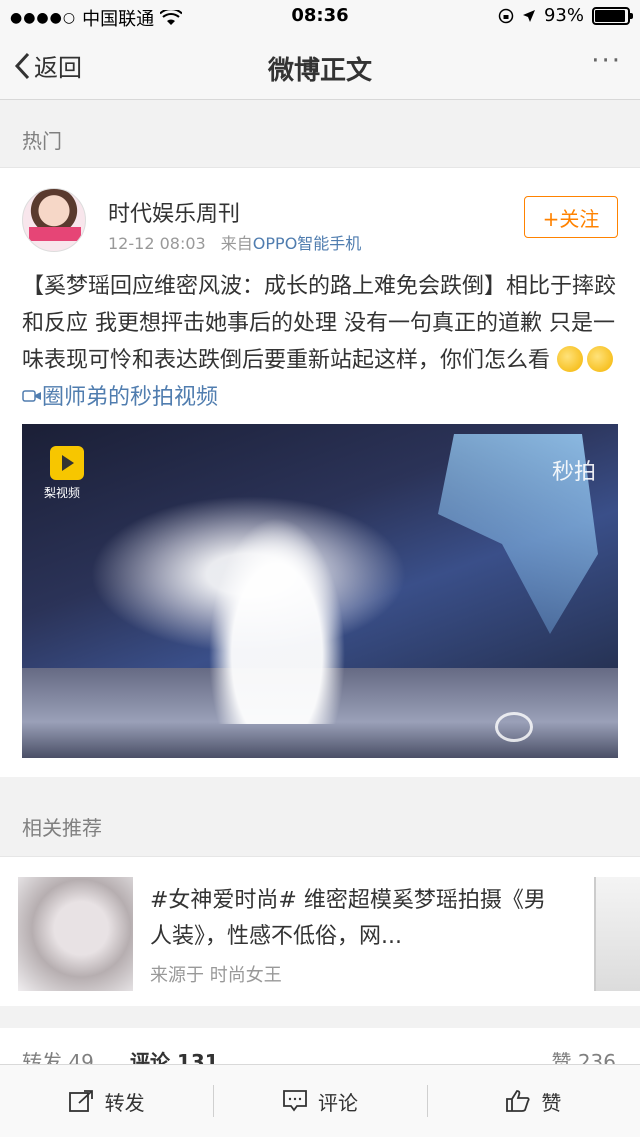  What do you see at coordinates (337, 1102) in the screenshot?
I see `comment-label: 评论` at bounding box center [337, 1102].